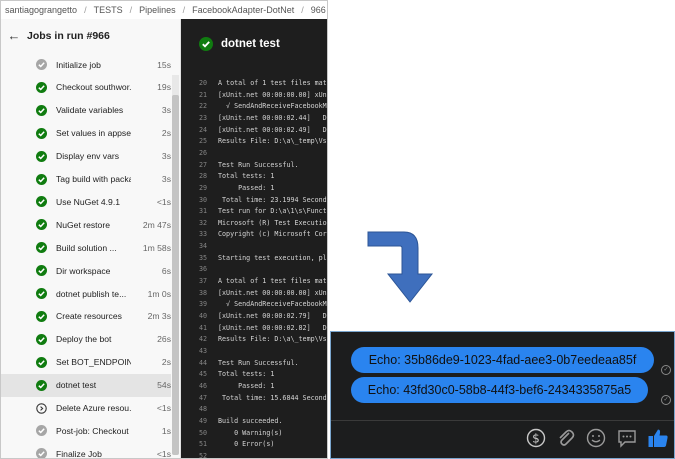 Image resolution: width=675 pixels, height=459 pixels. Describe the element at coordinates (78, 64) in the screenshot. I see `job-name: Initialize job` at that location.